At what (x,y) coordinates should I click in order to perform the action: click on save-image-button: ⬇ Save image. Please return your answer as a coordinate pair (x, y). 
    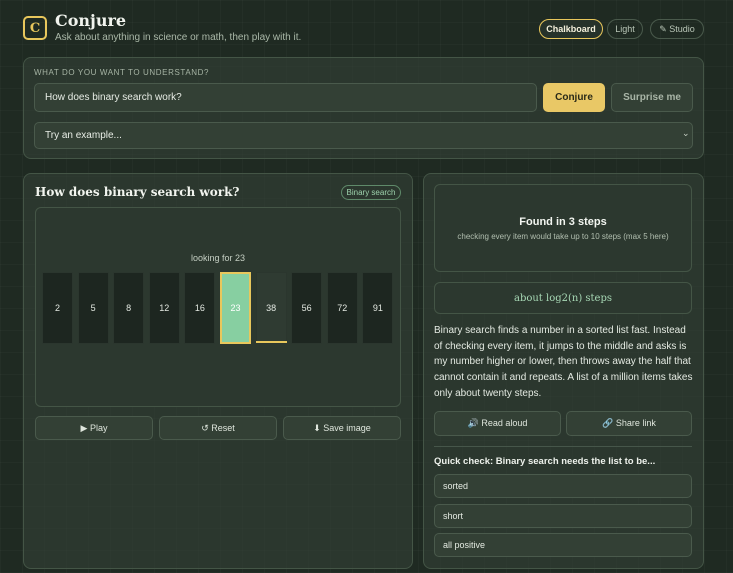
    Looking at the image, I should click on (342, 428).